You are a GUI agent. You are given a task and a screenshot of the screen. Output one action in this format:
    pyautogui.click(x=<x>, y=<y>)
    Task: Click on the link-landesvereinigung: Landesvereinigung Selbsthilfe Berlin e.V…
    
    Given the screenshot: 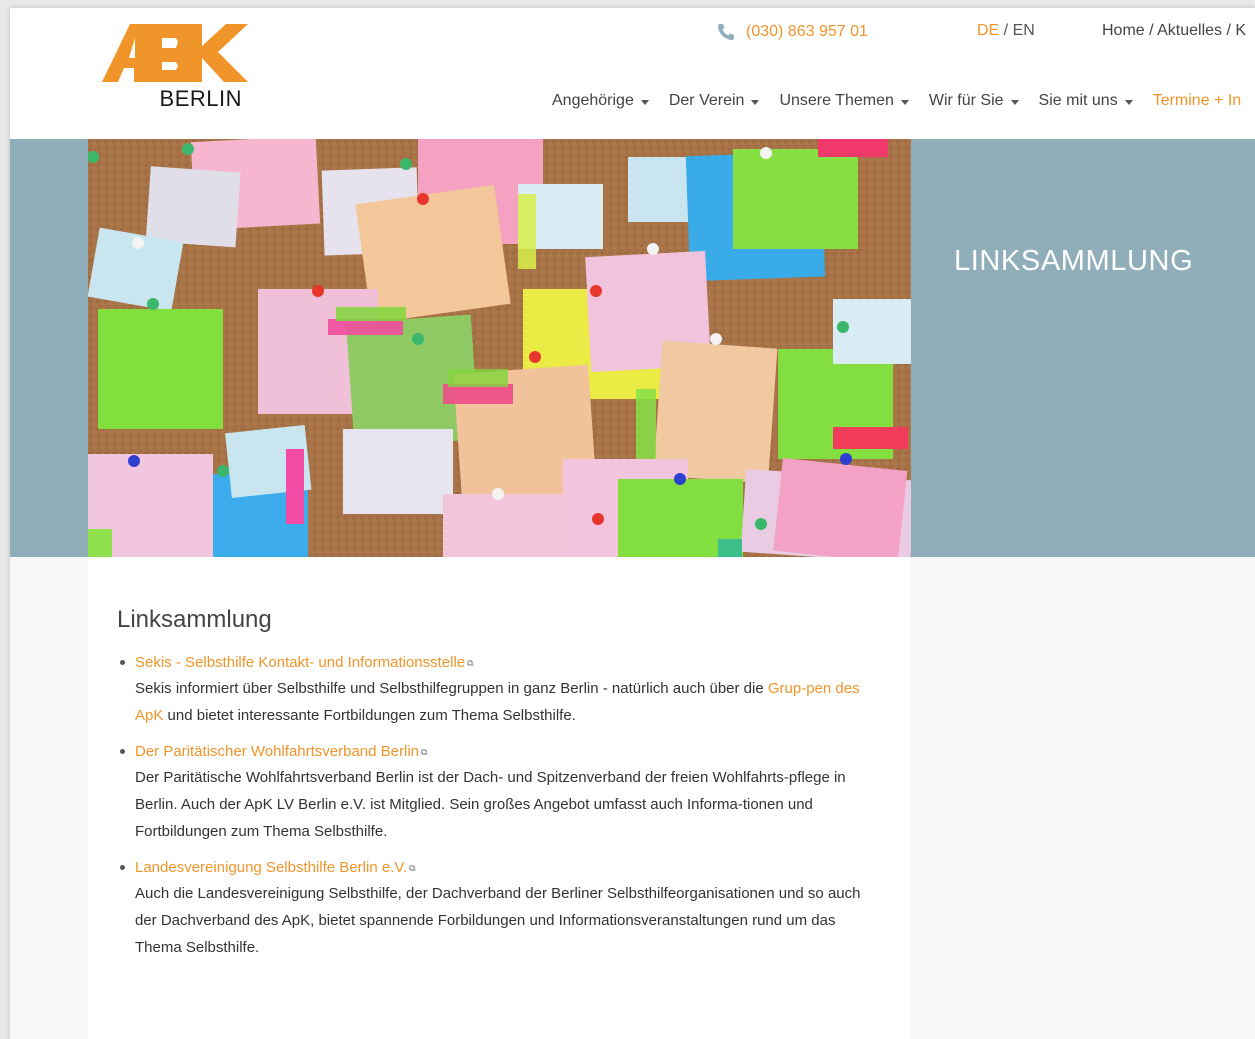 What is the action you would take?
    pyautogui.click(x=506, y=868)
    